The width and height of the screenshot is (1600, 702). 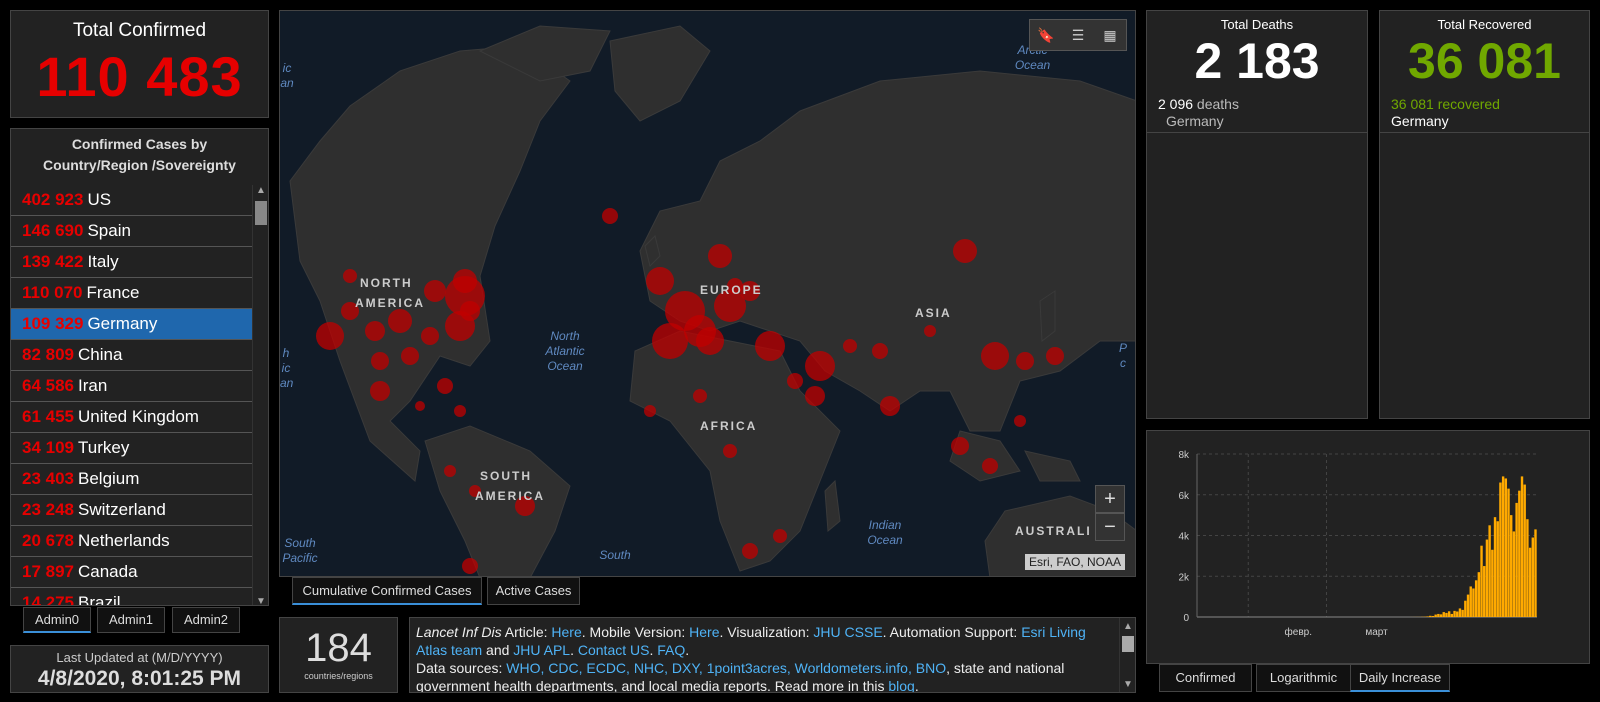 I want to click on country-count: 34 109, so click(x=48, y=447).